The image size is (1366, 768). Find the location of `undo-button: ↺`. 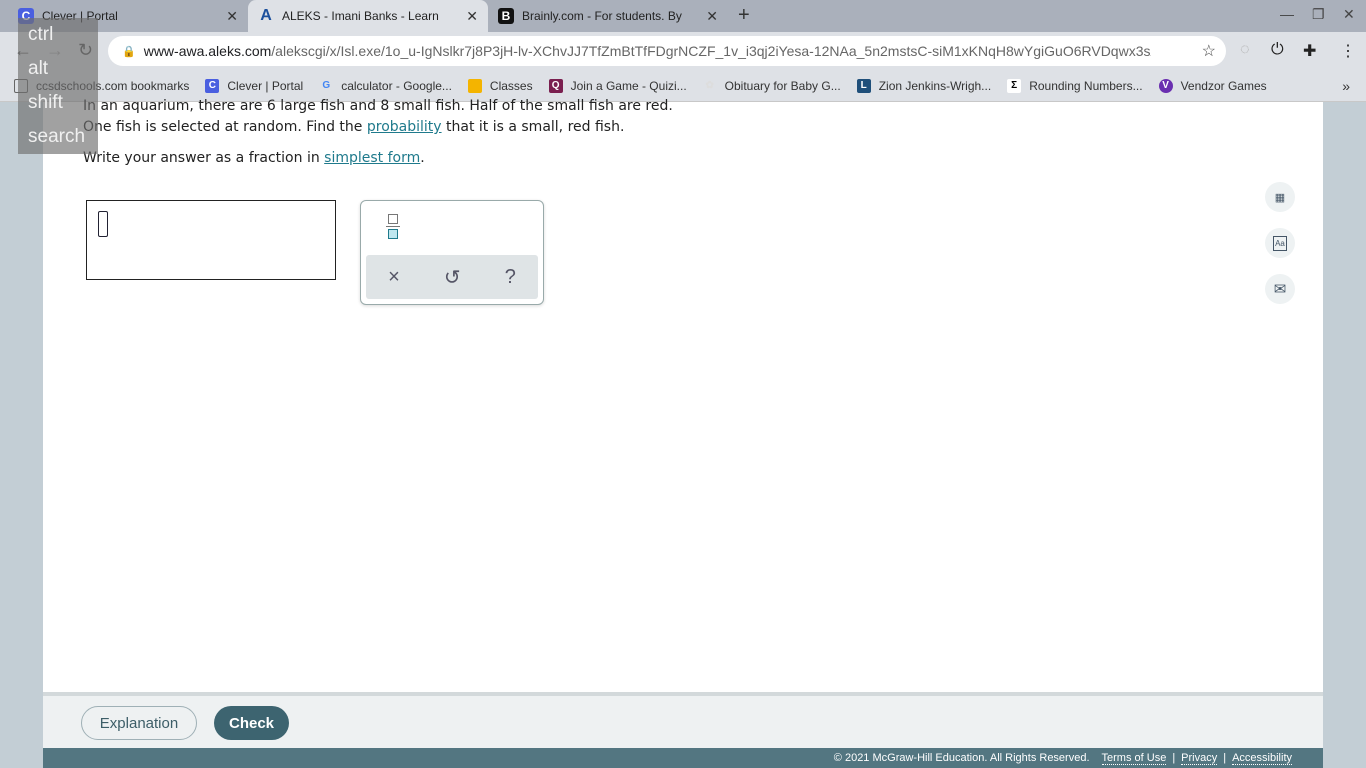

undo-button: ↺ is located at coordinates (452, 277).